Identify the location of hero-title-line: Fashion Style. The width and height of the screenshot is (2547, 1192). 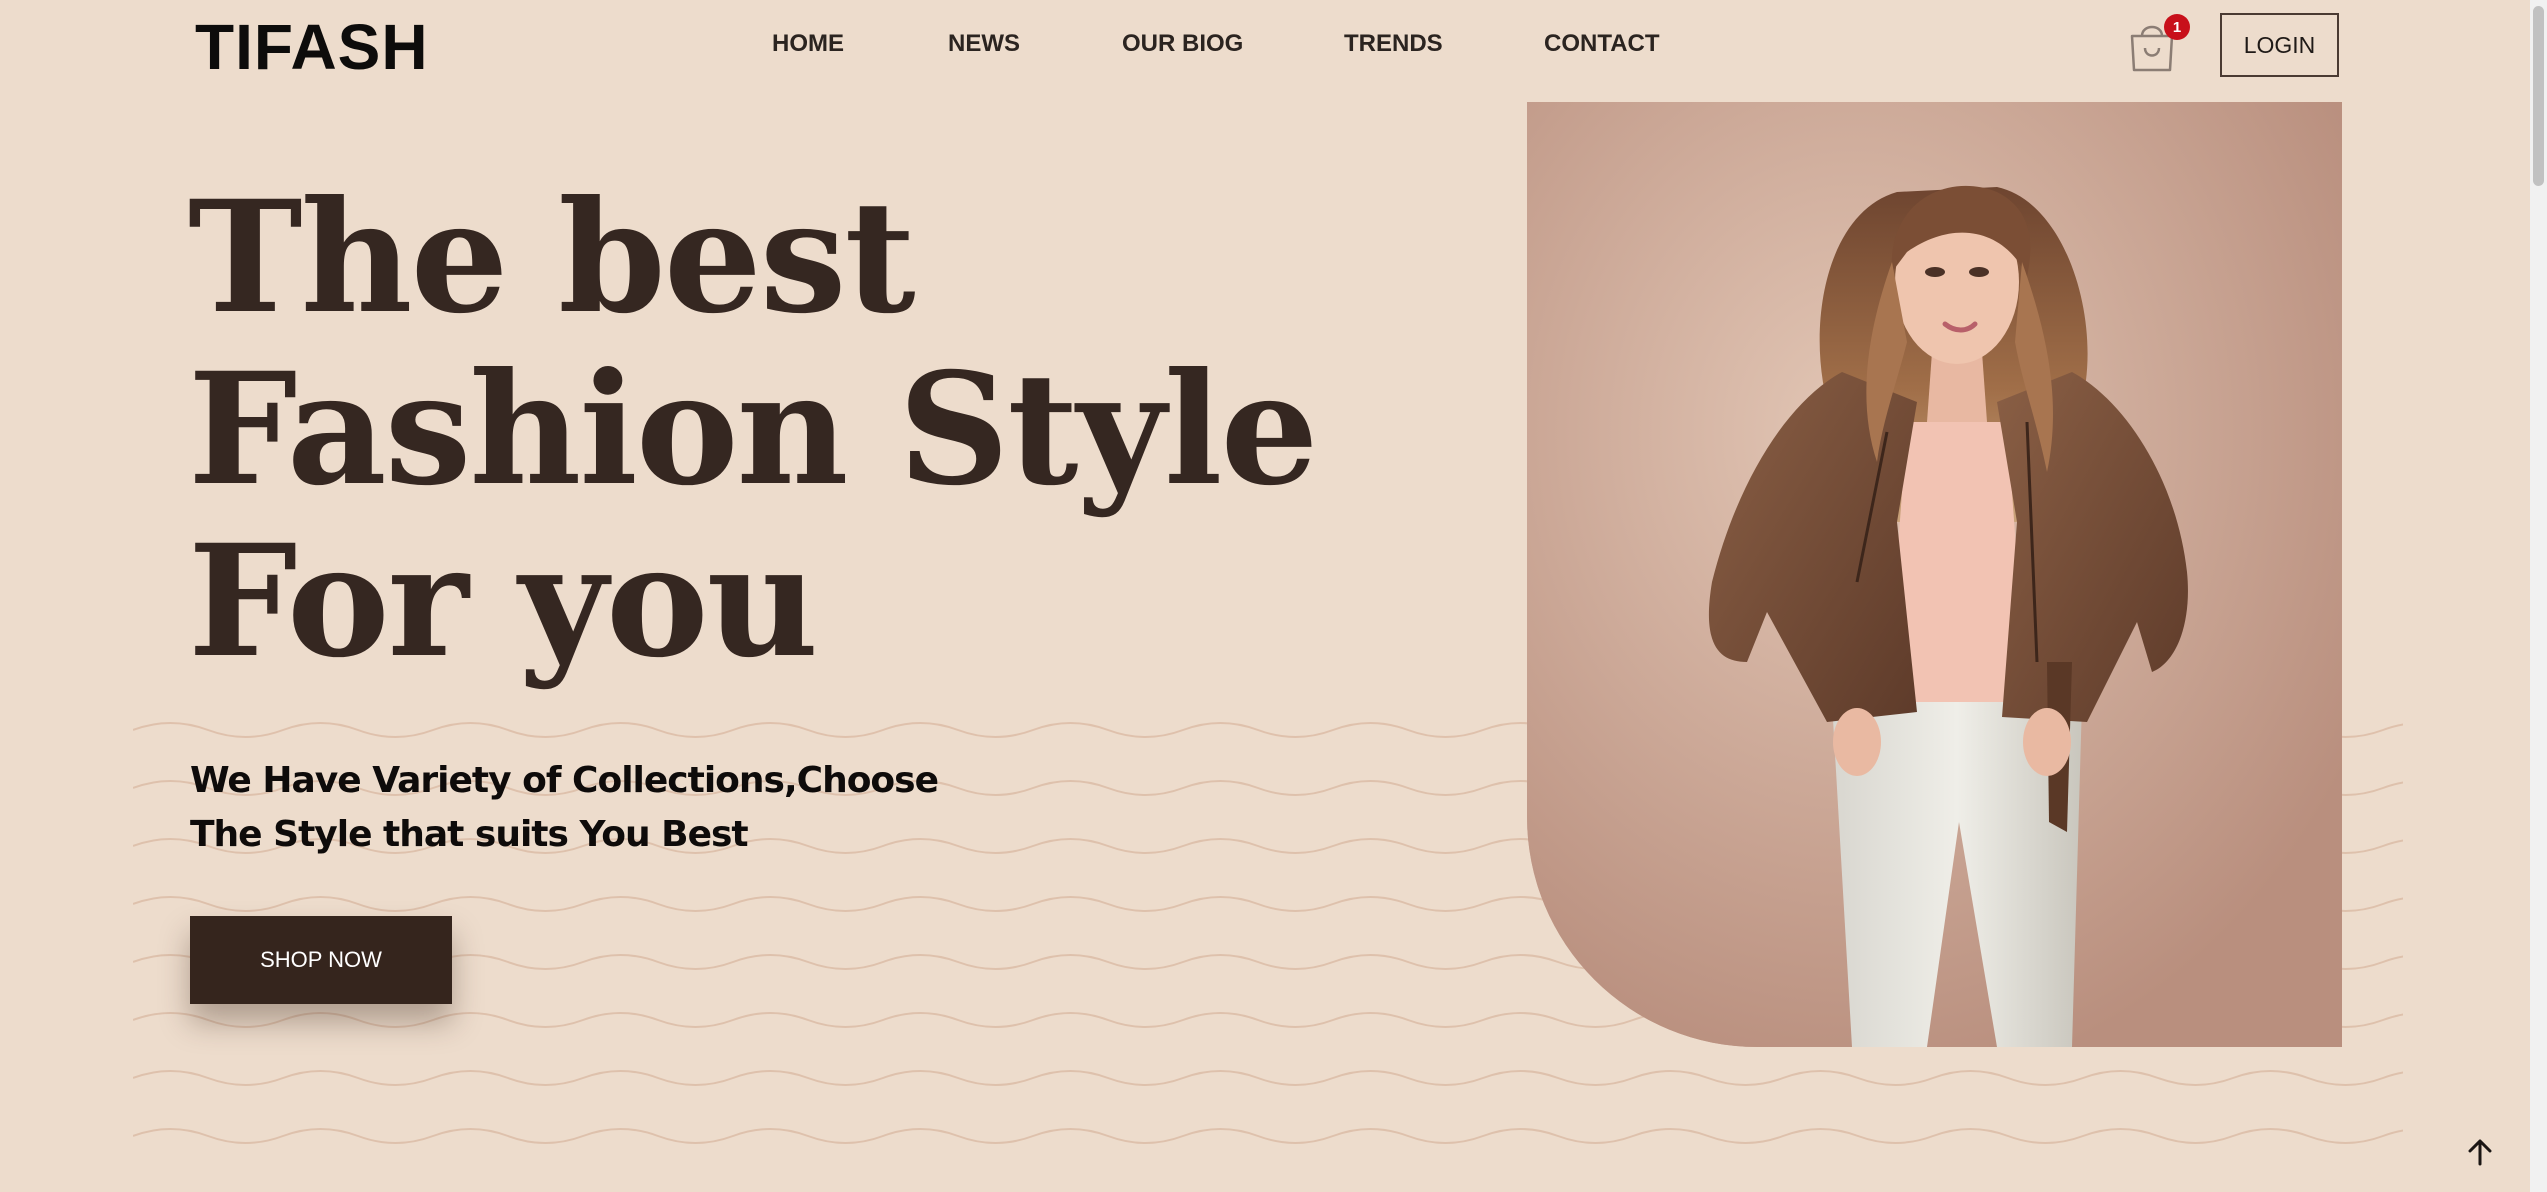
(753, 429).